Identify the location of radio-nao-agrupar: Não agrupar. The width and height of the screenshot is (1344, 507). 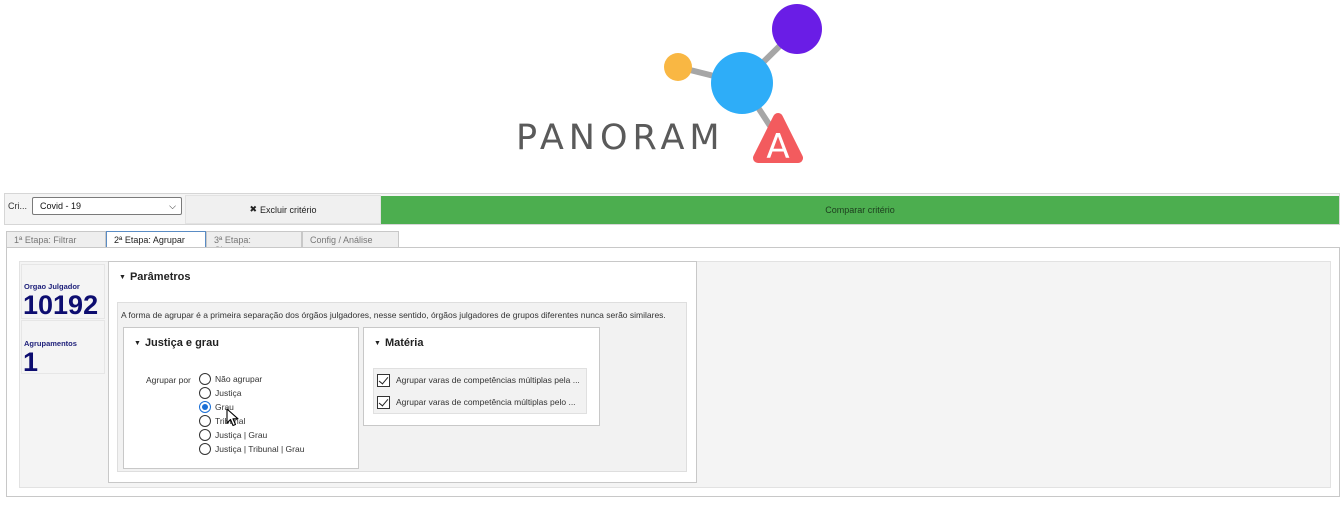
(251, 379).